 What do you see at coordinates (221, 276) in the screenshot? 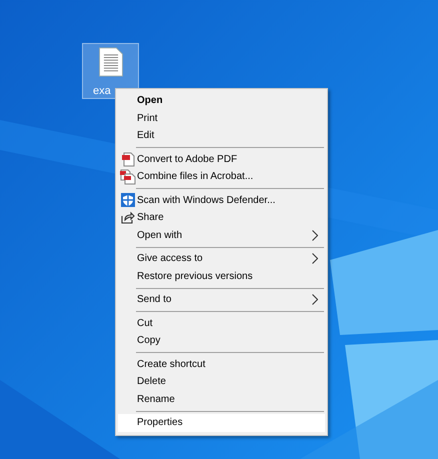
I see `menu-item: Restore previous versions` at bounding box center [221, 276].